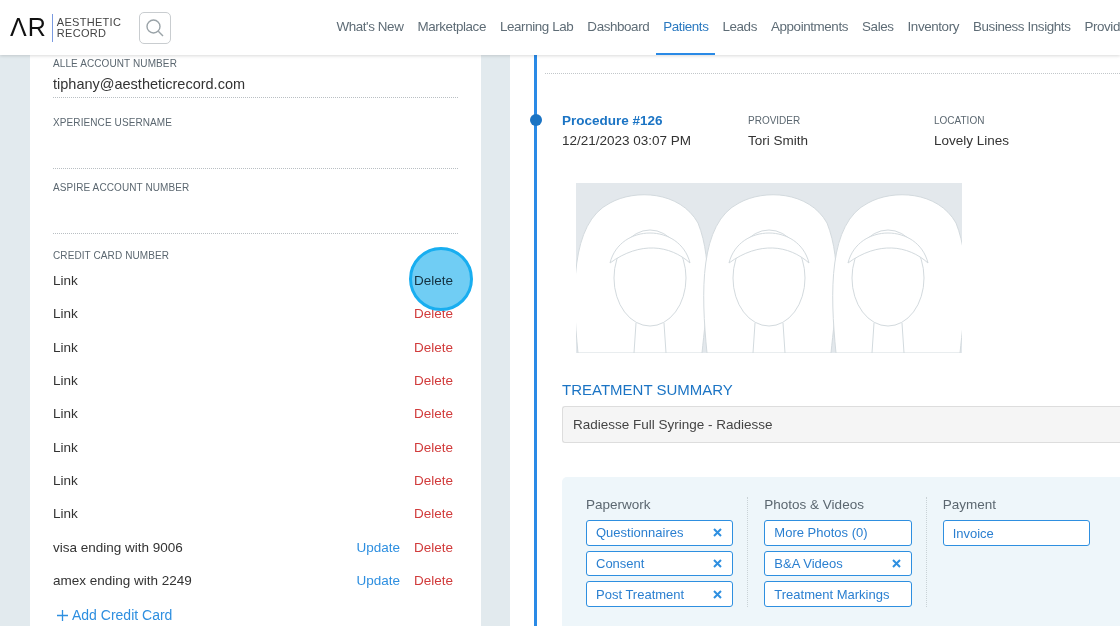 This screenshot has height=626, width=1120. I want to click on column-title: Photos & Videos, so click(814, 504).